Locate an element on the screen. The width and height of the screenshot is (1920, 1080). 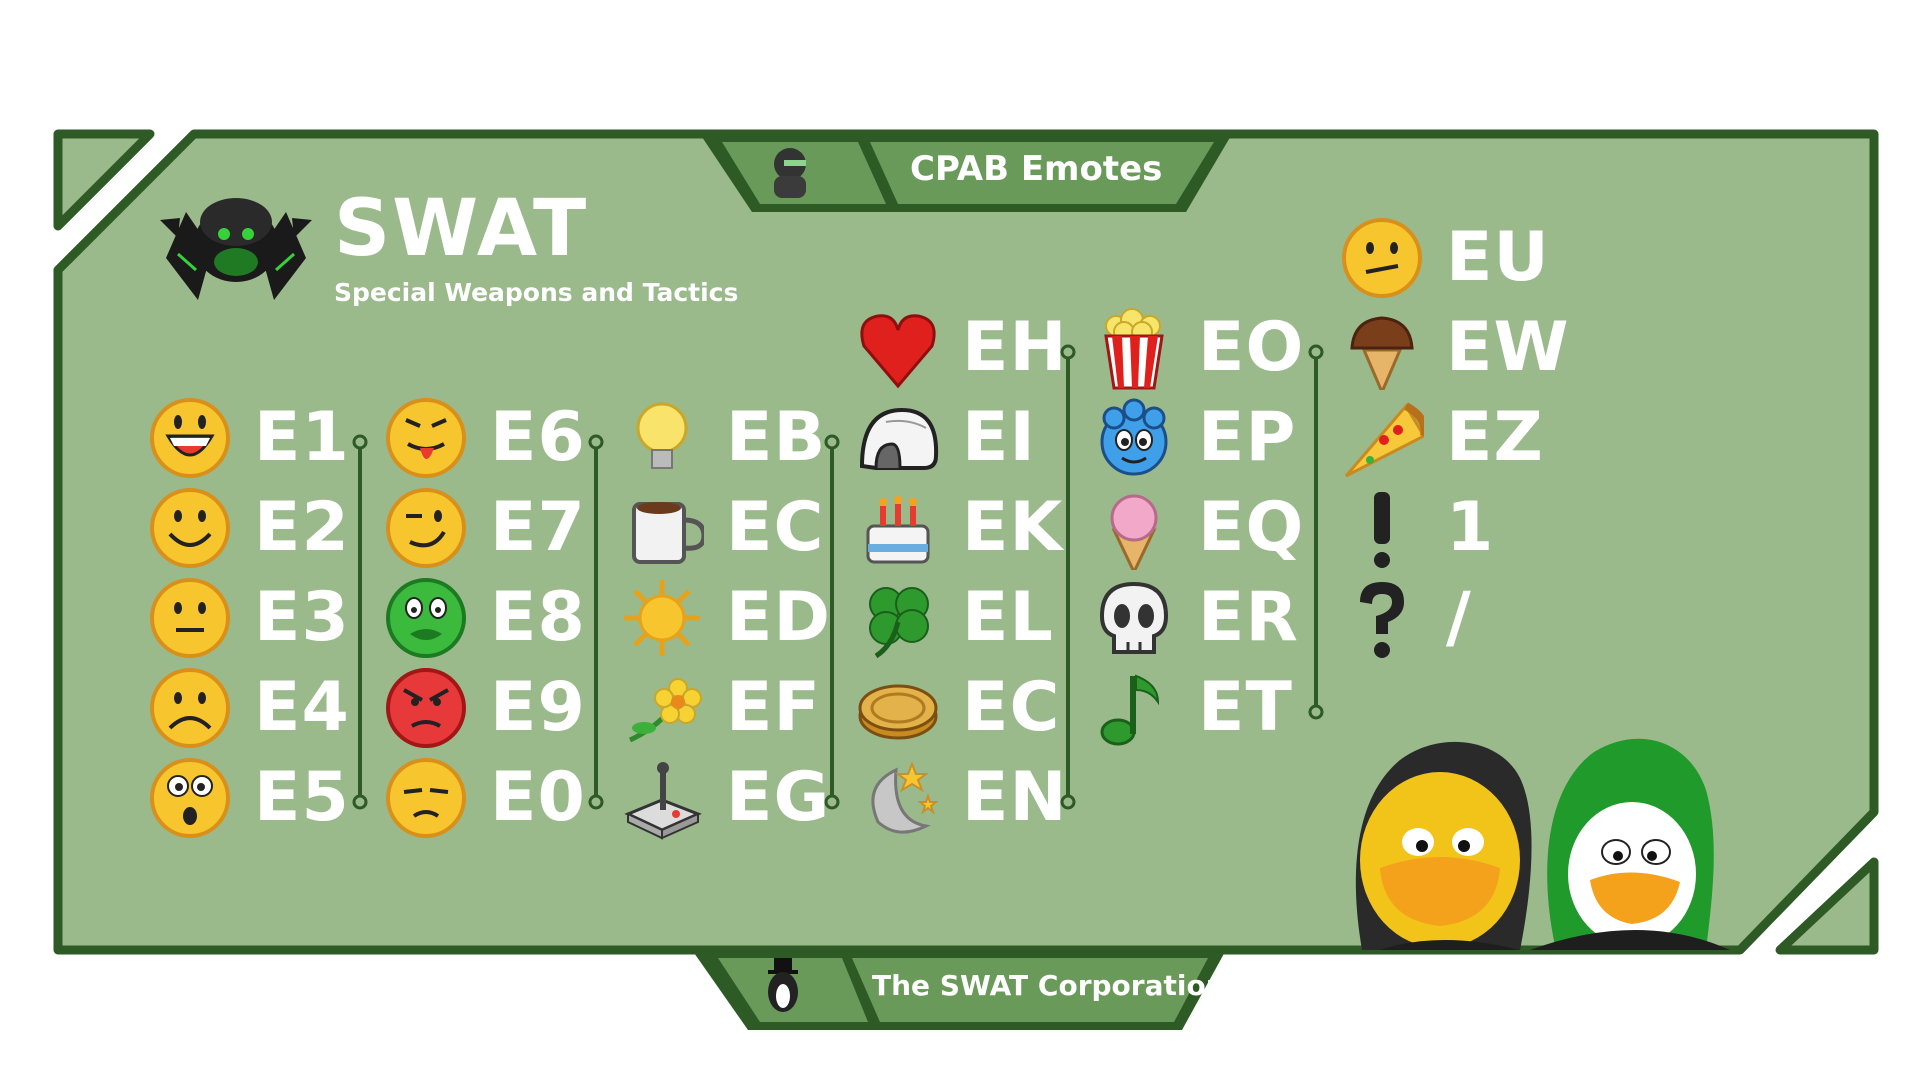
emote-row: EU is located at coordinates (1450, 259).